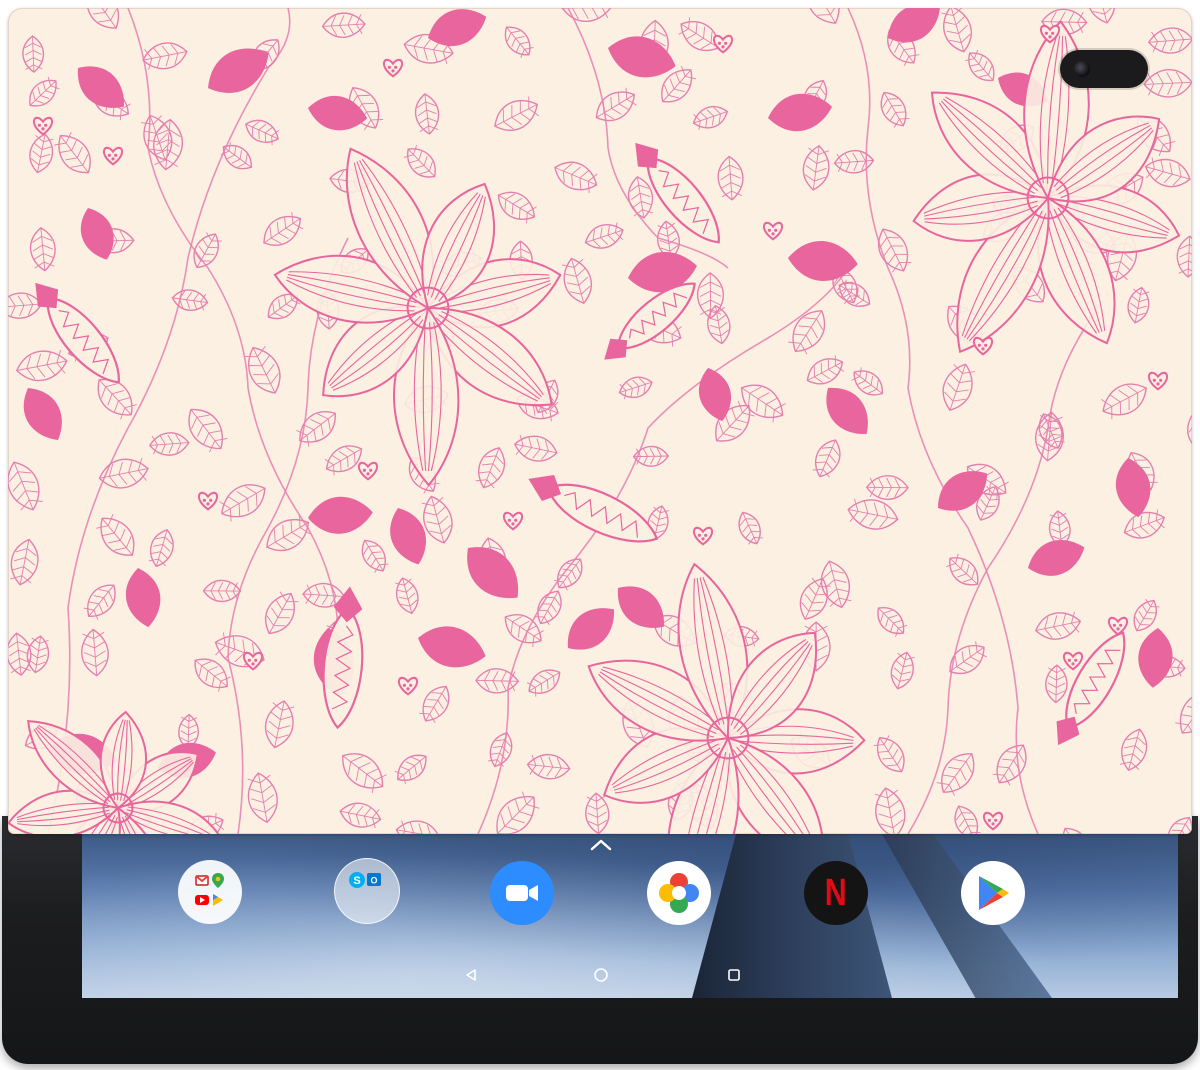 The image size is (1200, 1070). What do you see at coordinates (367, 891) in the screenshot?
I see `skype-outlook-folder-icon: S O` at bounding box center [367, 891].